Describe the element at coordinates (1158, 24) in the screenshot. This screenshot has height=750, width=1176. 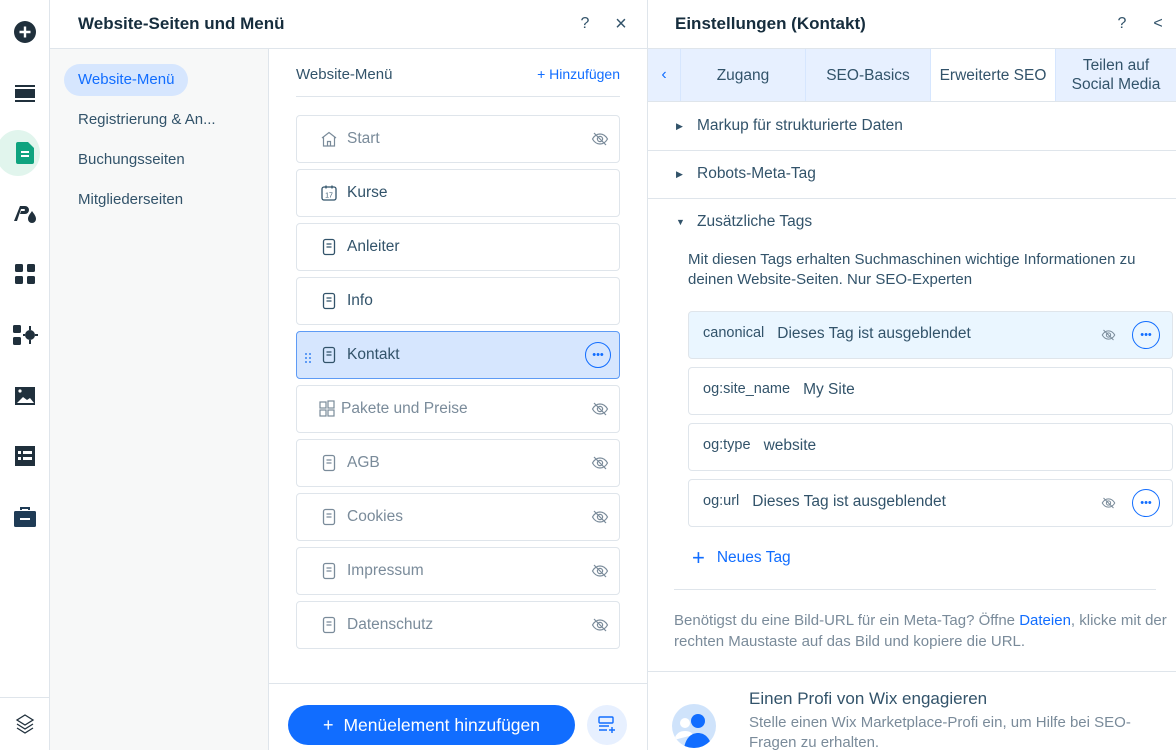
I see `collapse-chevron-icon: <` at that location.